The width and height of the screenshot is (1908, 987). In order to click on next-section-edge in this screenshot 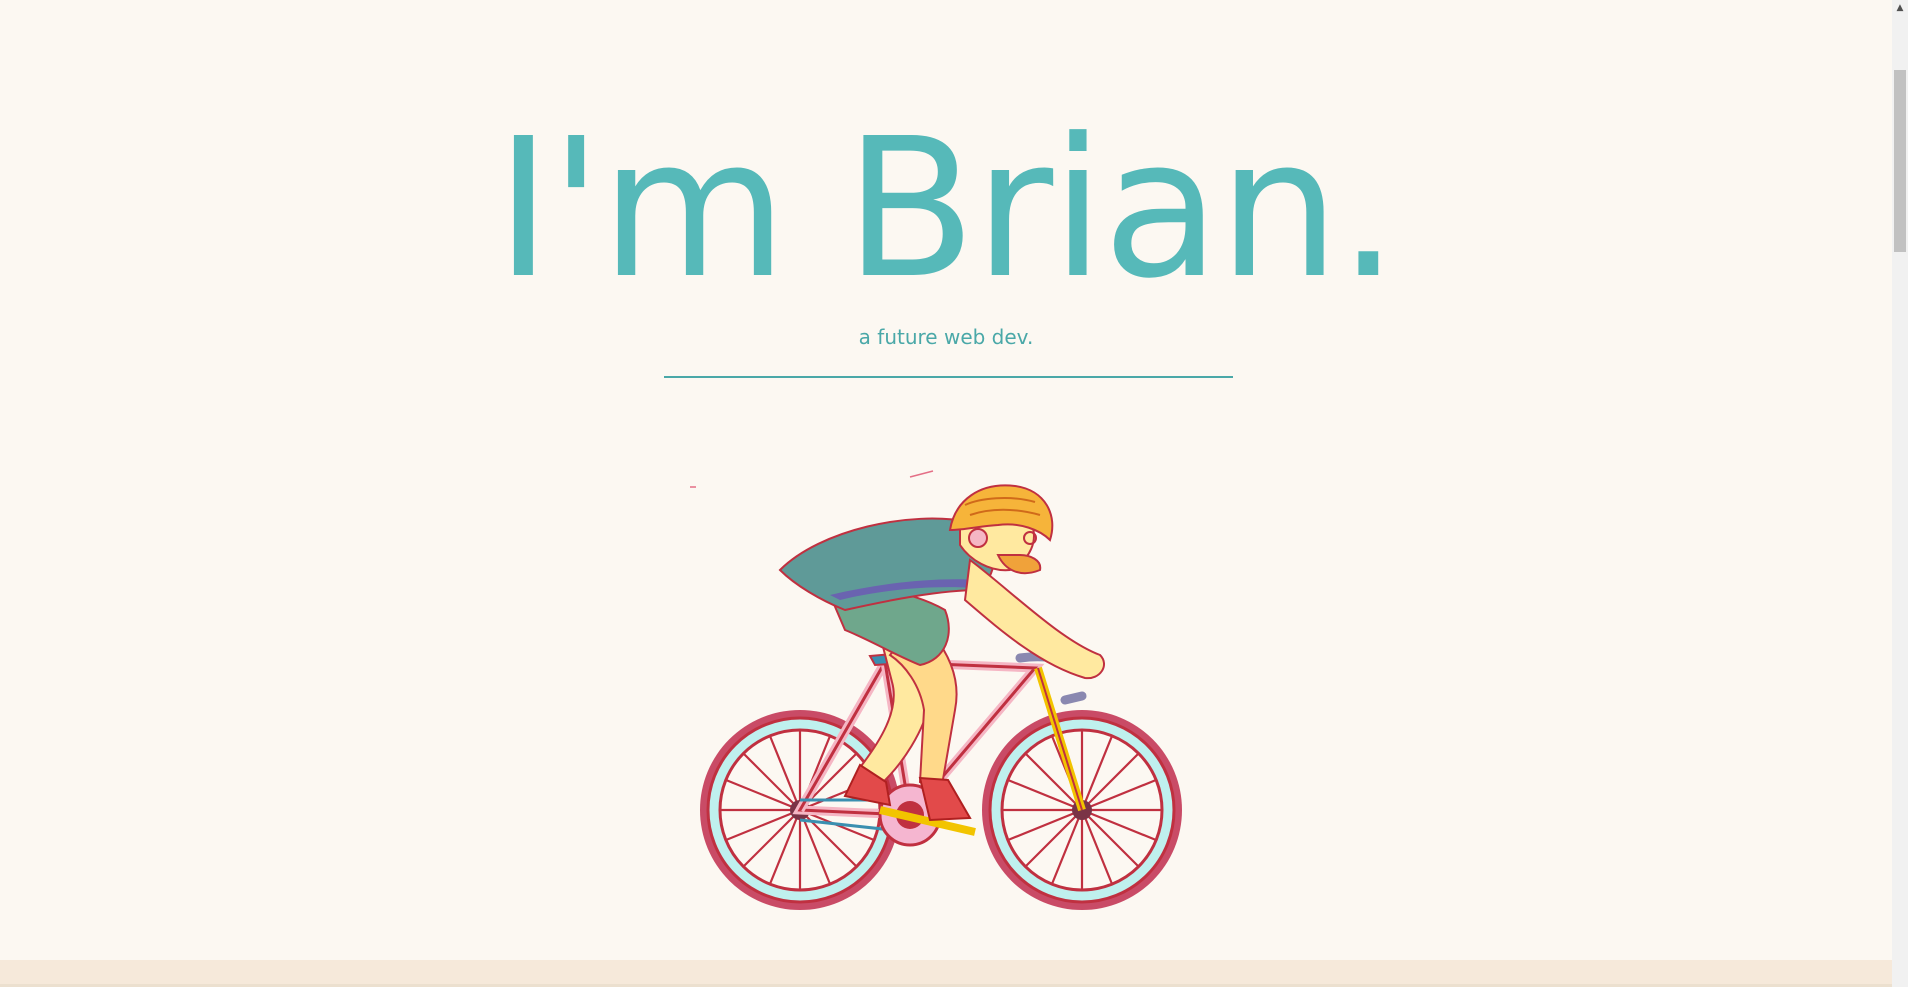, I will do `click(946, 973)`.